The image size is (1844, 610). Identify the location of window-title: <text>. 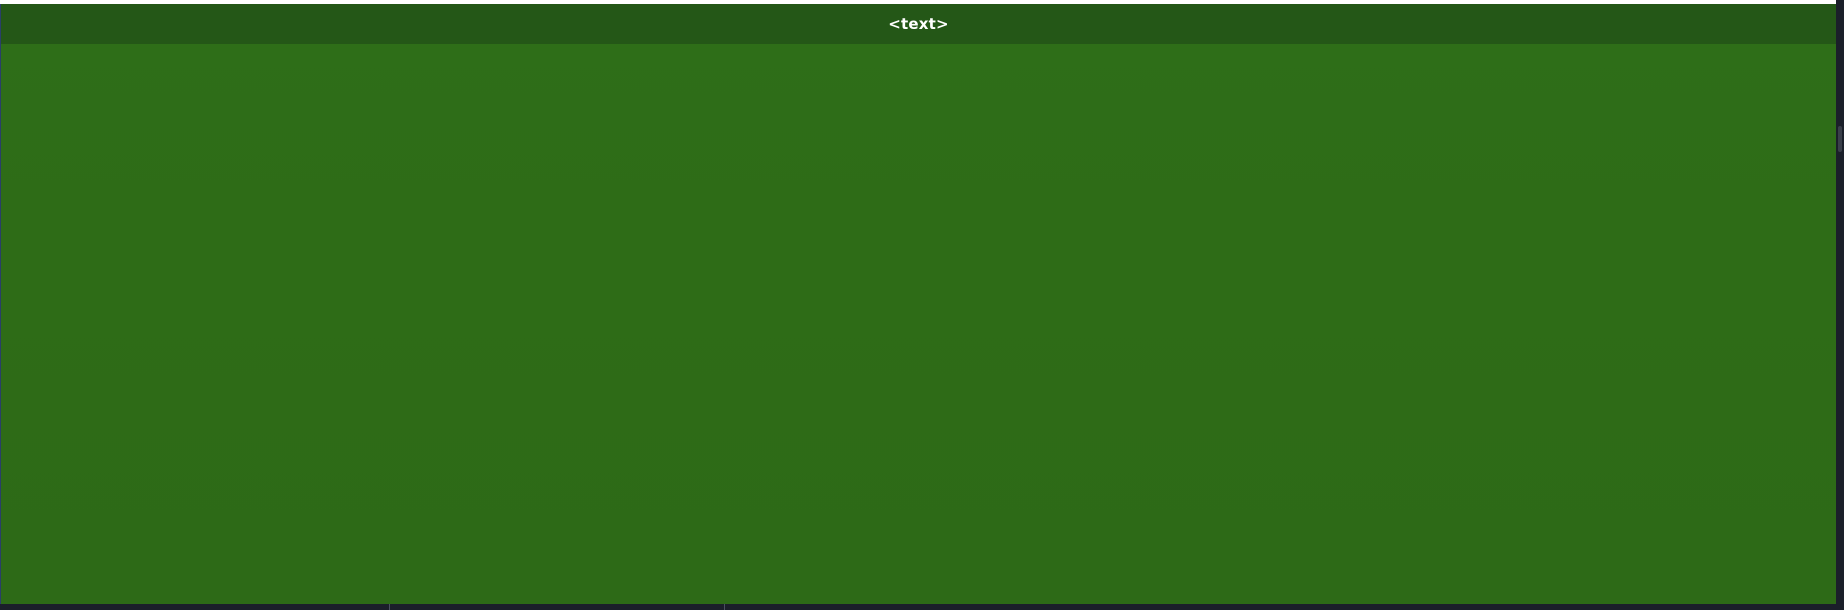
(918, 24).